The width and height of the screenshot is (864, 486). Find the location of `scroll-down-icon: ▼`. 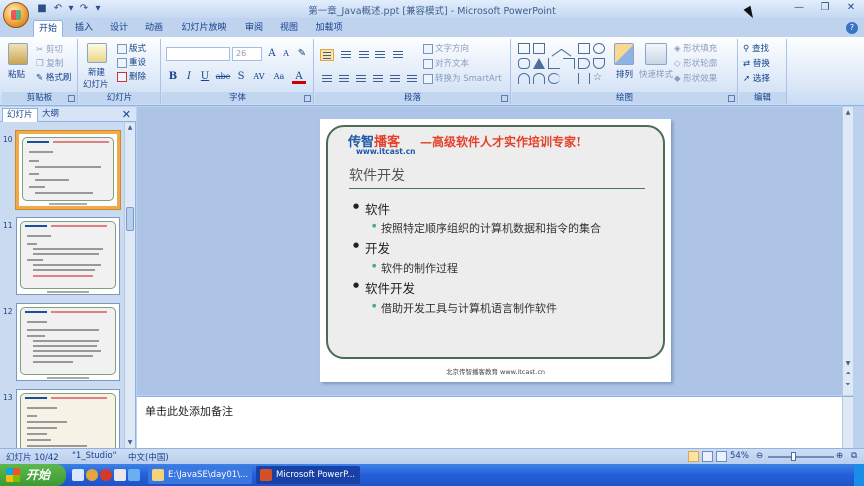

scroll-down-icon: ▼ is located at coordinates (848, 363).